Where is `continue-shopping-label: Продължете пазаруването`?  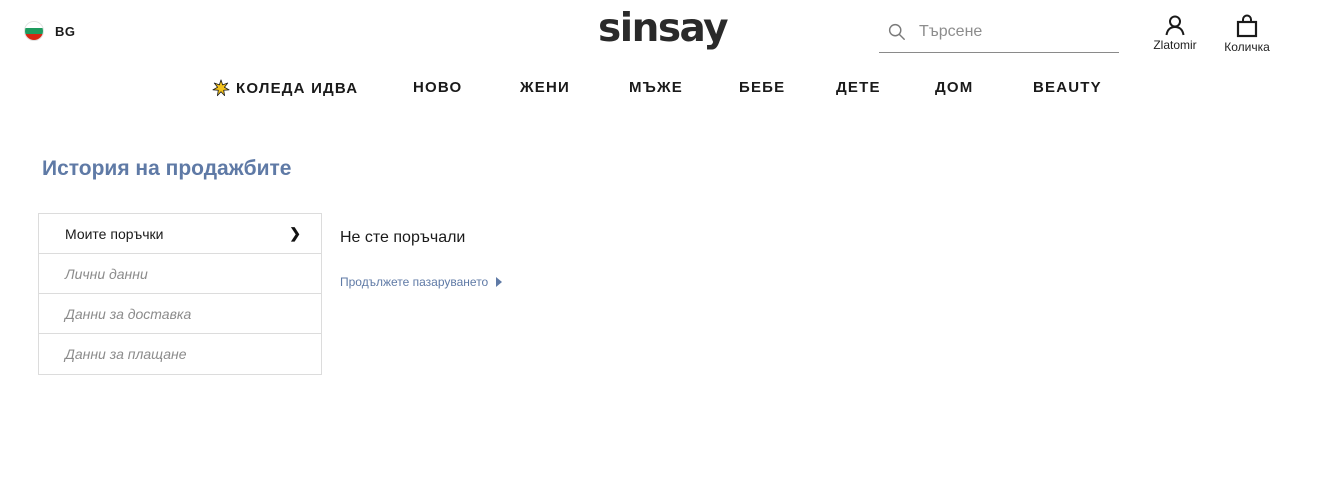
continue-shopping-label: Продължете пазаруването is located at coordinates (414, 282).